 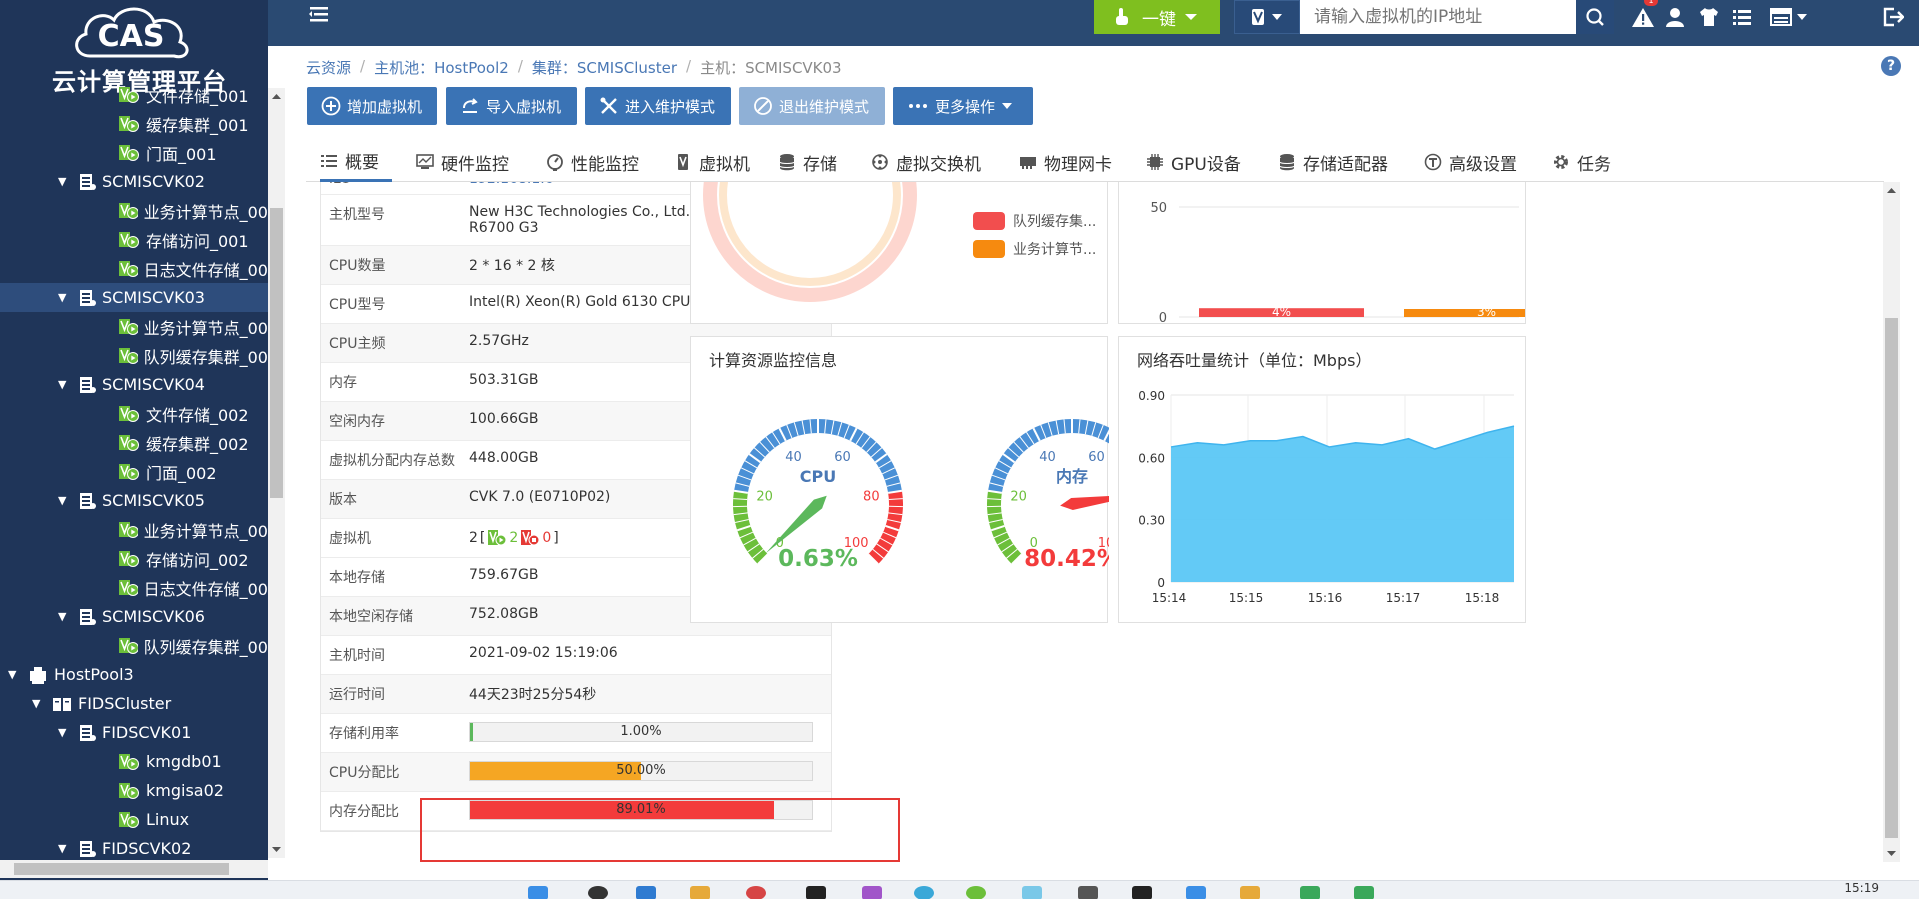 I want to click on sidebar-item-vm: 缓存集群_001, so click(x=134, y=123).